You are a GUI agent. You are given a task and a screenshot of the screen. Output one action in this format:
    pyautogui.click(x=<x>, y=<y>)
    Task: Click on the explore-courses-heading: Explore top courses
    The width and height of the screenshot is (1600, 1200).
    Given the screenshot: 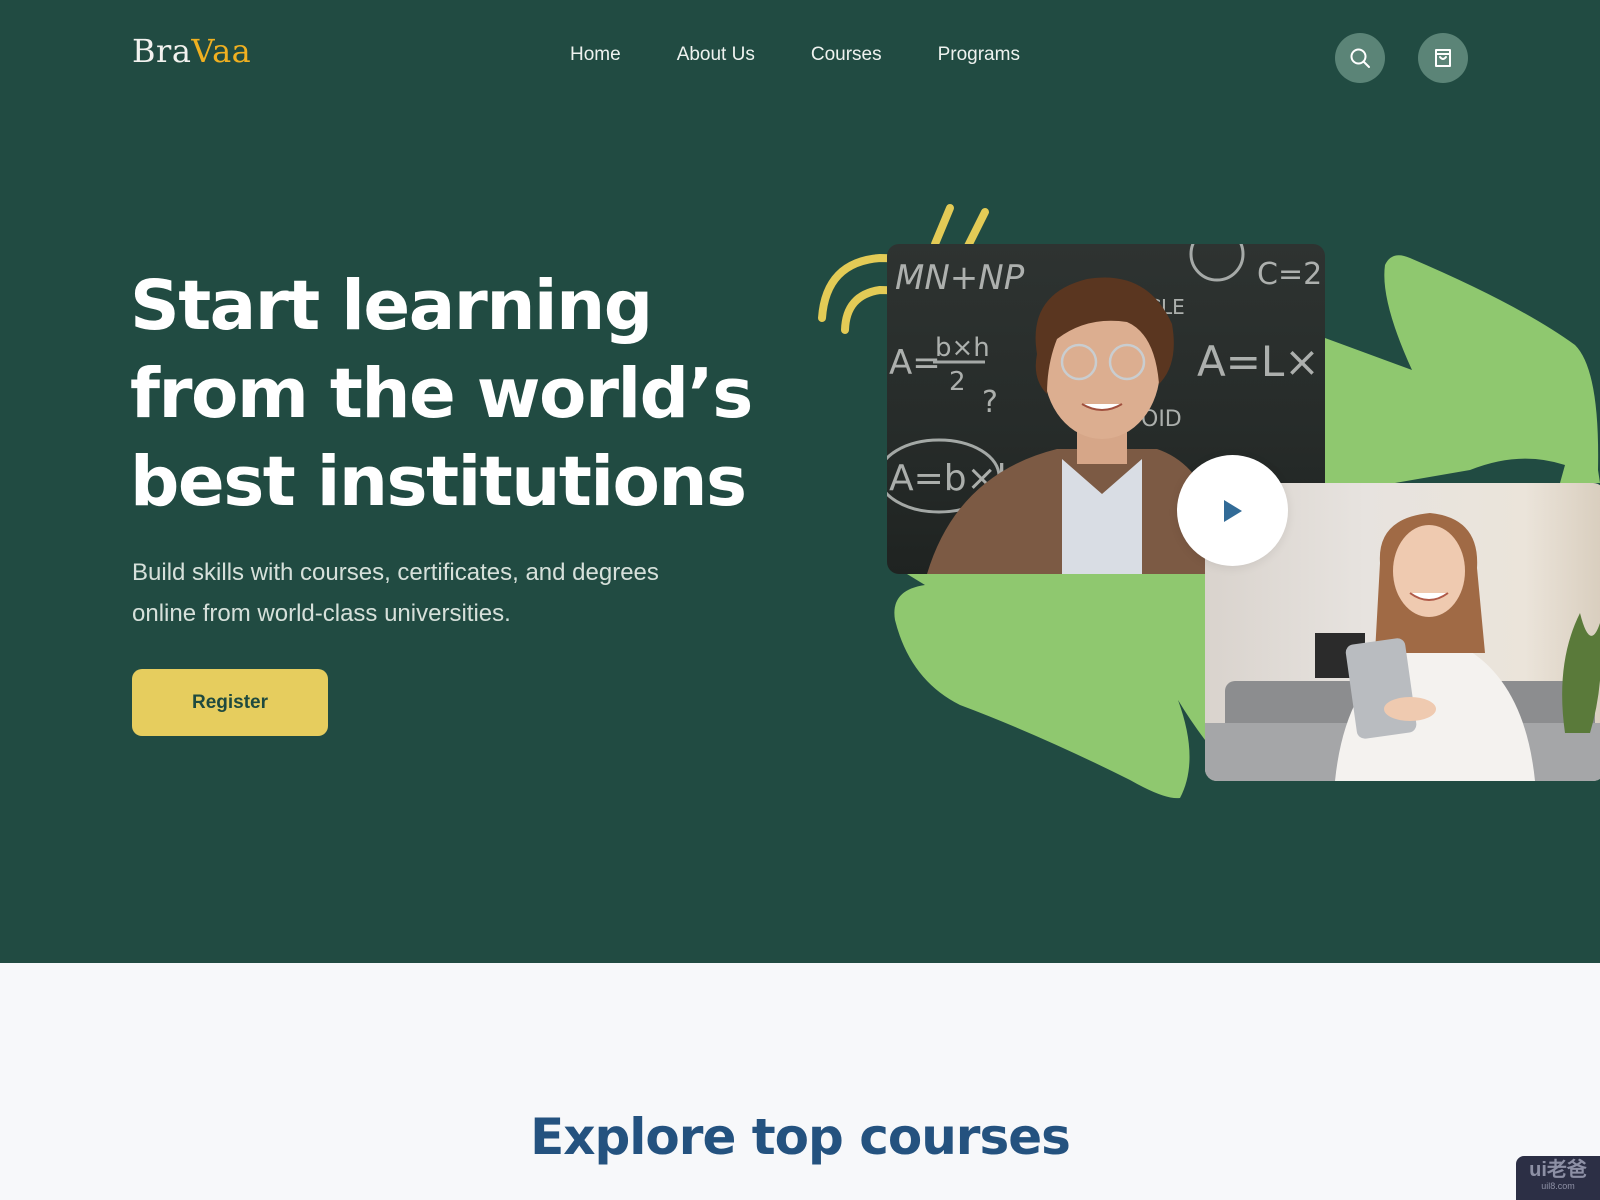 What is the action you would take?
    pyautogui.click(x=800, y=1137)
    